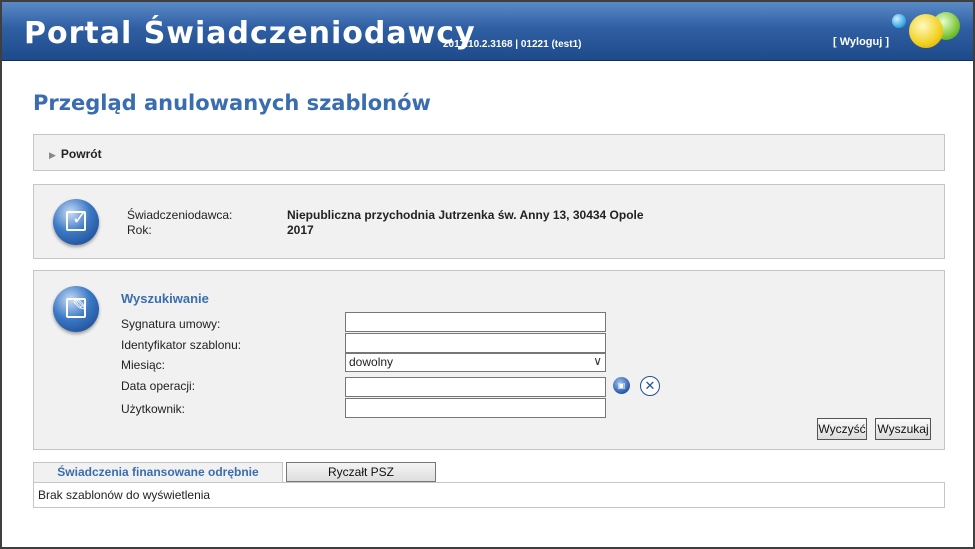 The image size is (975, 549). I want to click on page-title: Przegląd anulowanych szablonów, so click(232, 103).